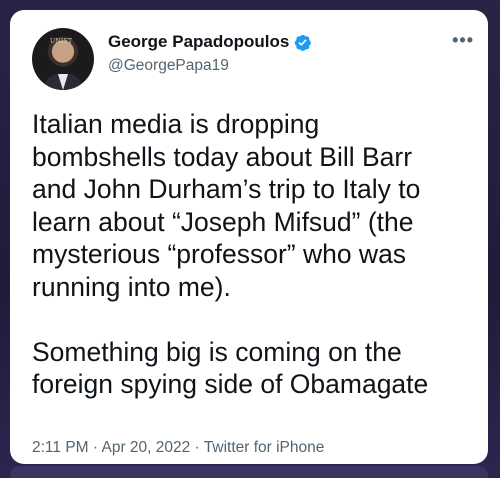 The height and width of the screenshot is (478, 500). I want to click on next-card-edge, so click(249, 472).